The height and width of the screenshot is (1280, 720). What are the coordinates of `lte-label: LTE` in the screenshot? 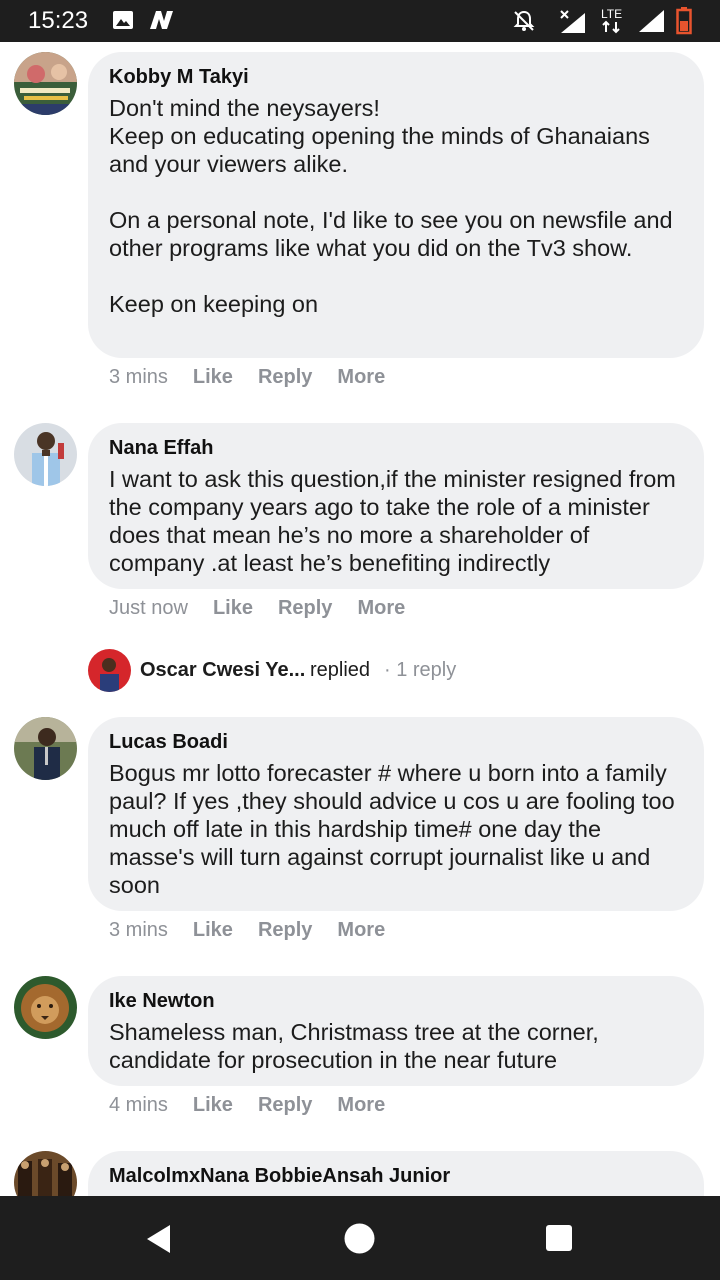 It's located at (611, 14).